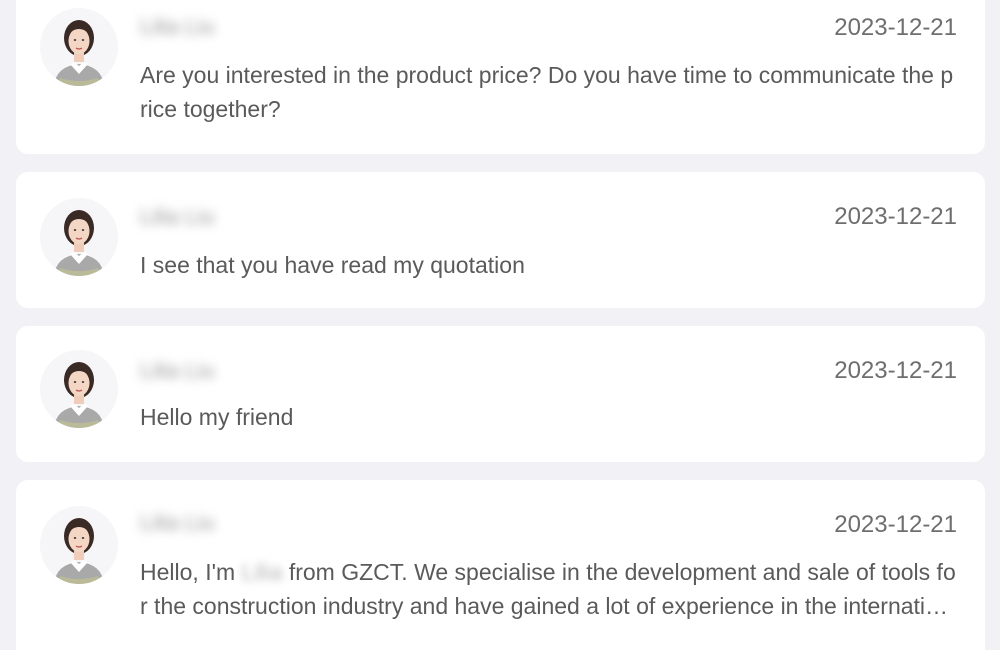  What do you see at coordinates (217, 417) in the screenshot?
I see `message-preview: Hello my friend` at bounding box center [217, 417].